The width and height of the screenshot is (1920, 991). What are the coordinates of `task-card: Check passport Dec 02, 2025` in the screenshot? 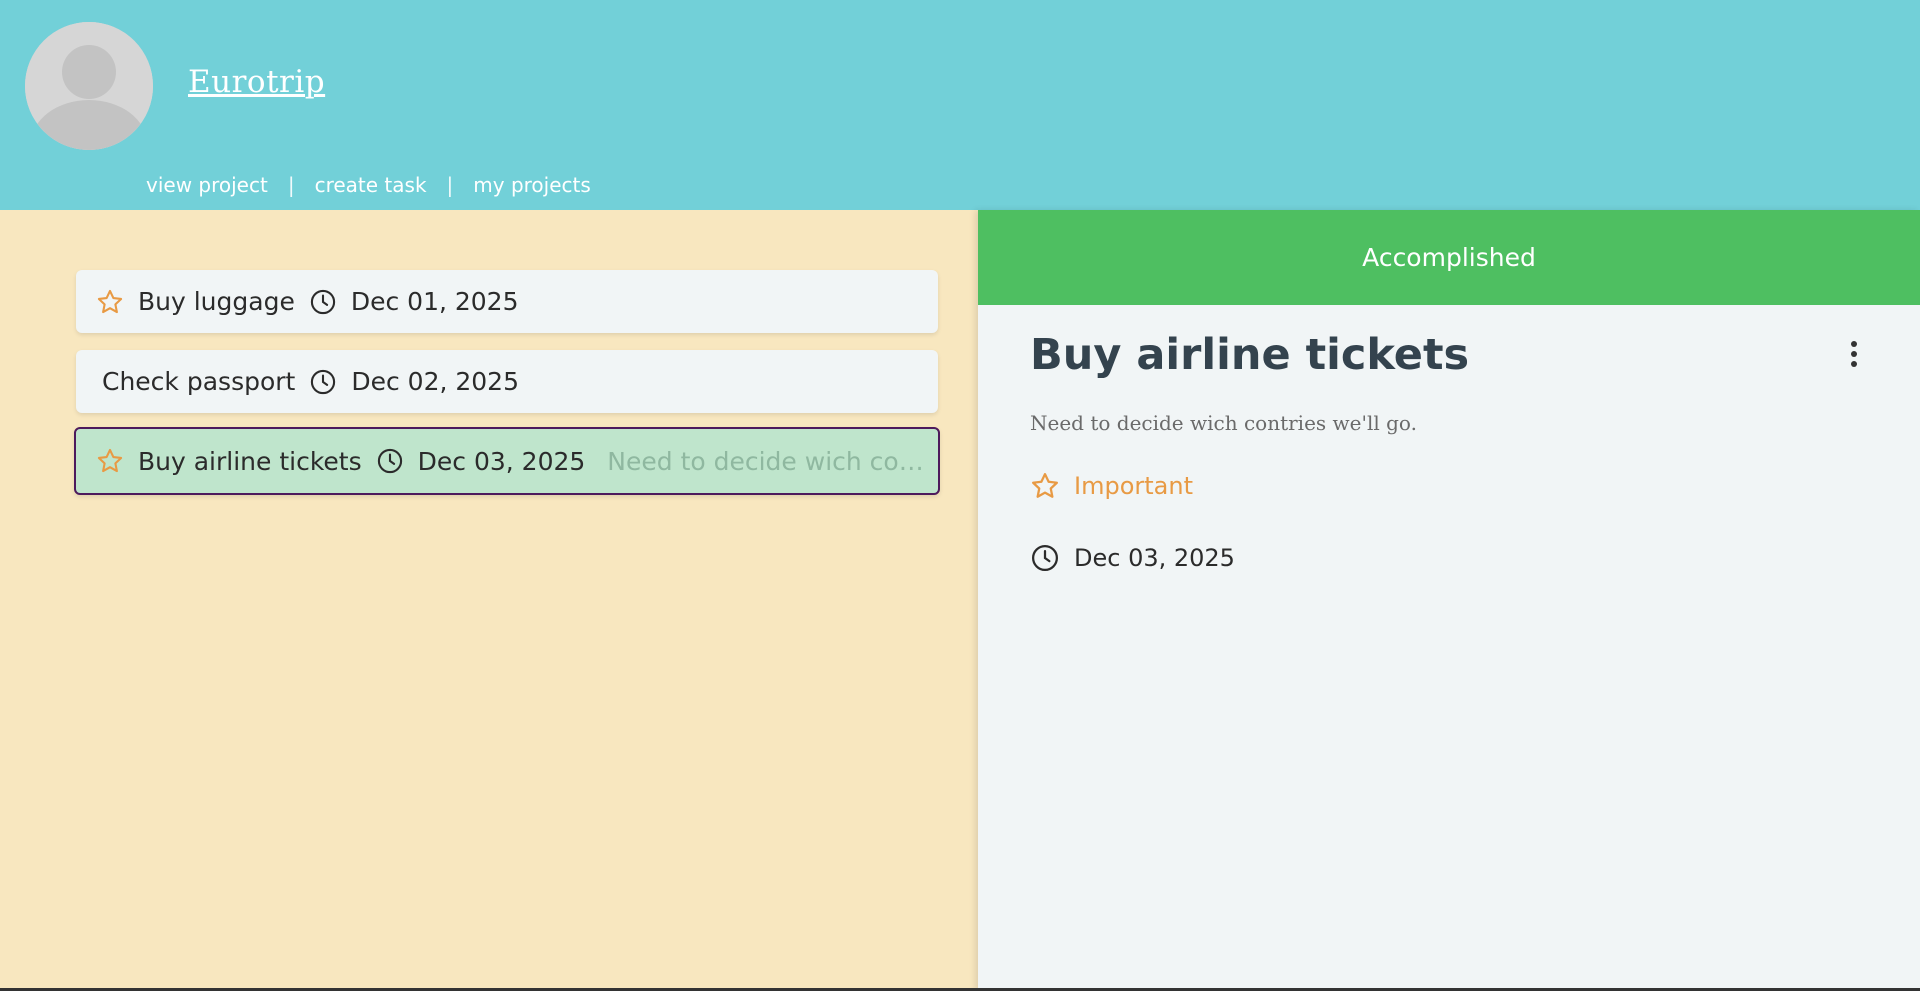 It's located at (507, 381).